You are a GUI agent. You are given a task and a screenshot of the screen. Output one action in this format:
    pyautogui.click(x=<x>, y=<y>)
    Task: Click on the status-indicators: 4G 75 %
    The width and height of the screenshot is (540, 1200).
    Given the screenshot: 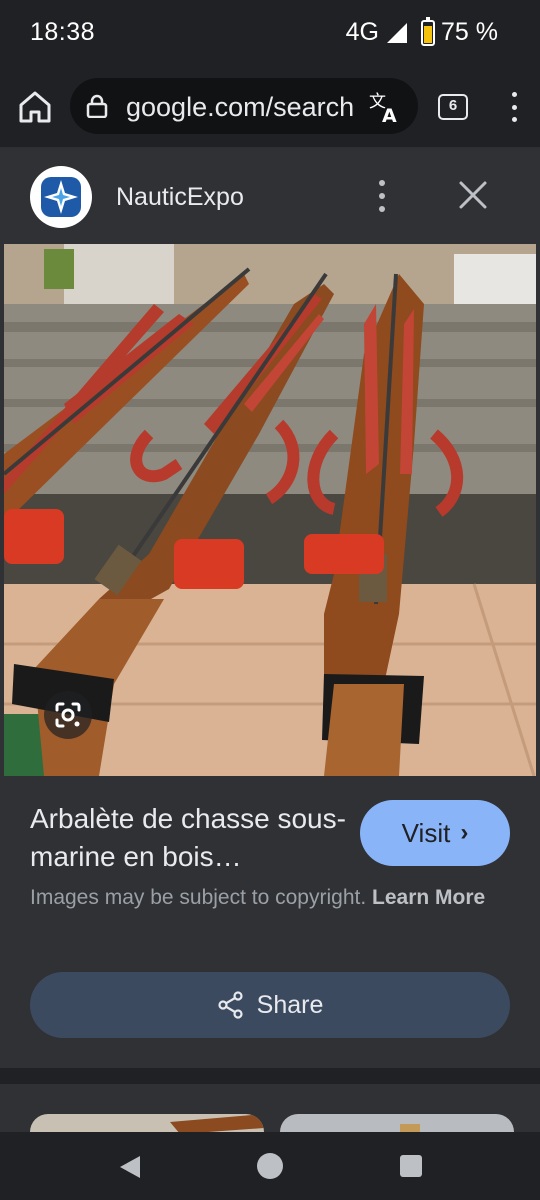 What is the action you would take?
    pyautogui.click(x=421, y=31)
    